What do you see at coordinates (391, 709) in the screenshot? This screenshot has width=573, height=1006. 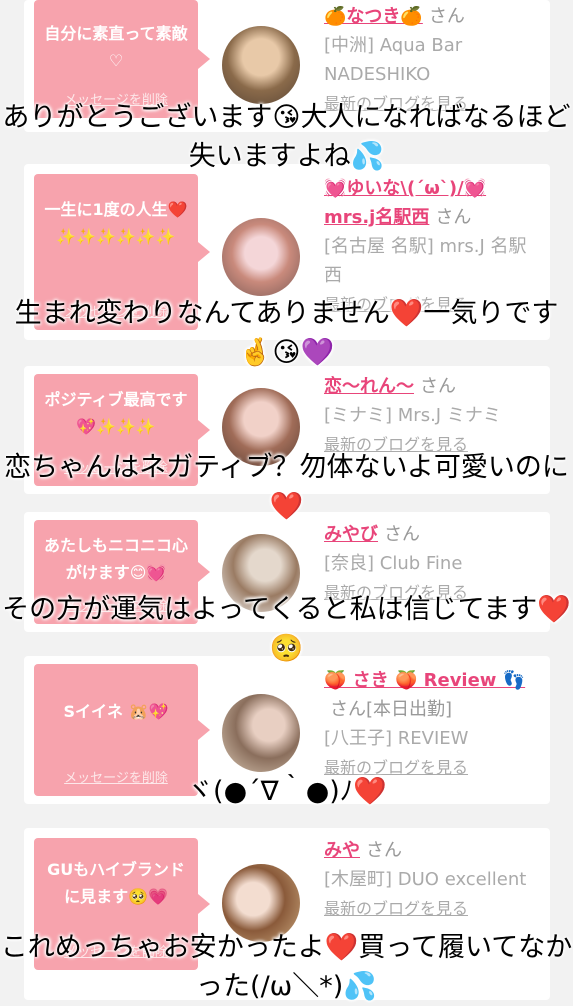 I see `name-suffix: さん[本日出勤]` at bounding box center [391, 709].